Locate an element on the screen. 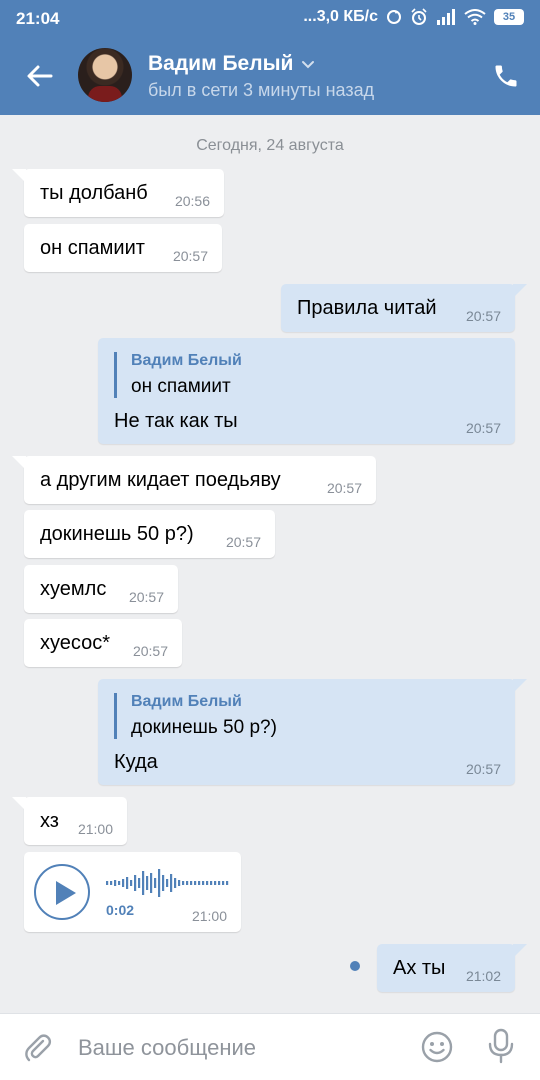 This screenshot has width=540, height=1080. message-bubble-incoming: ты долбанб 20:56 is located at coordinates (118, 193).